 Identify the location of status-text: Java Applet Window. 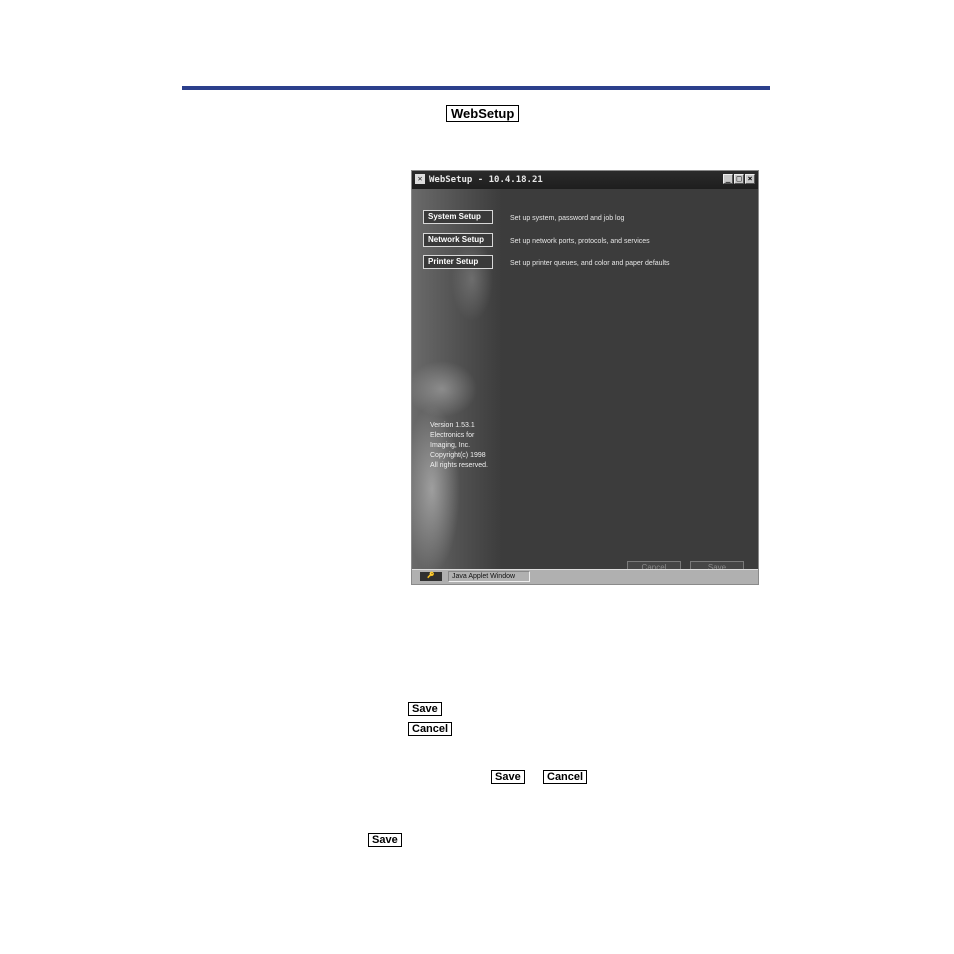
(489, 576).